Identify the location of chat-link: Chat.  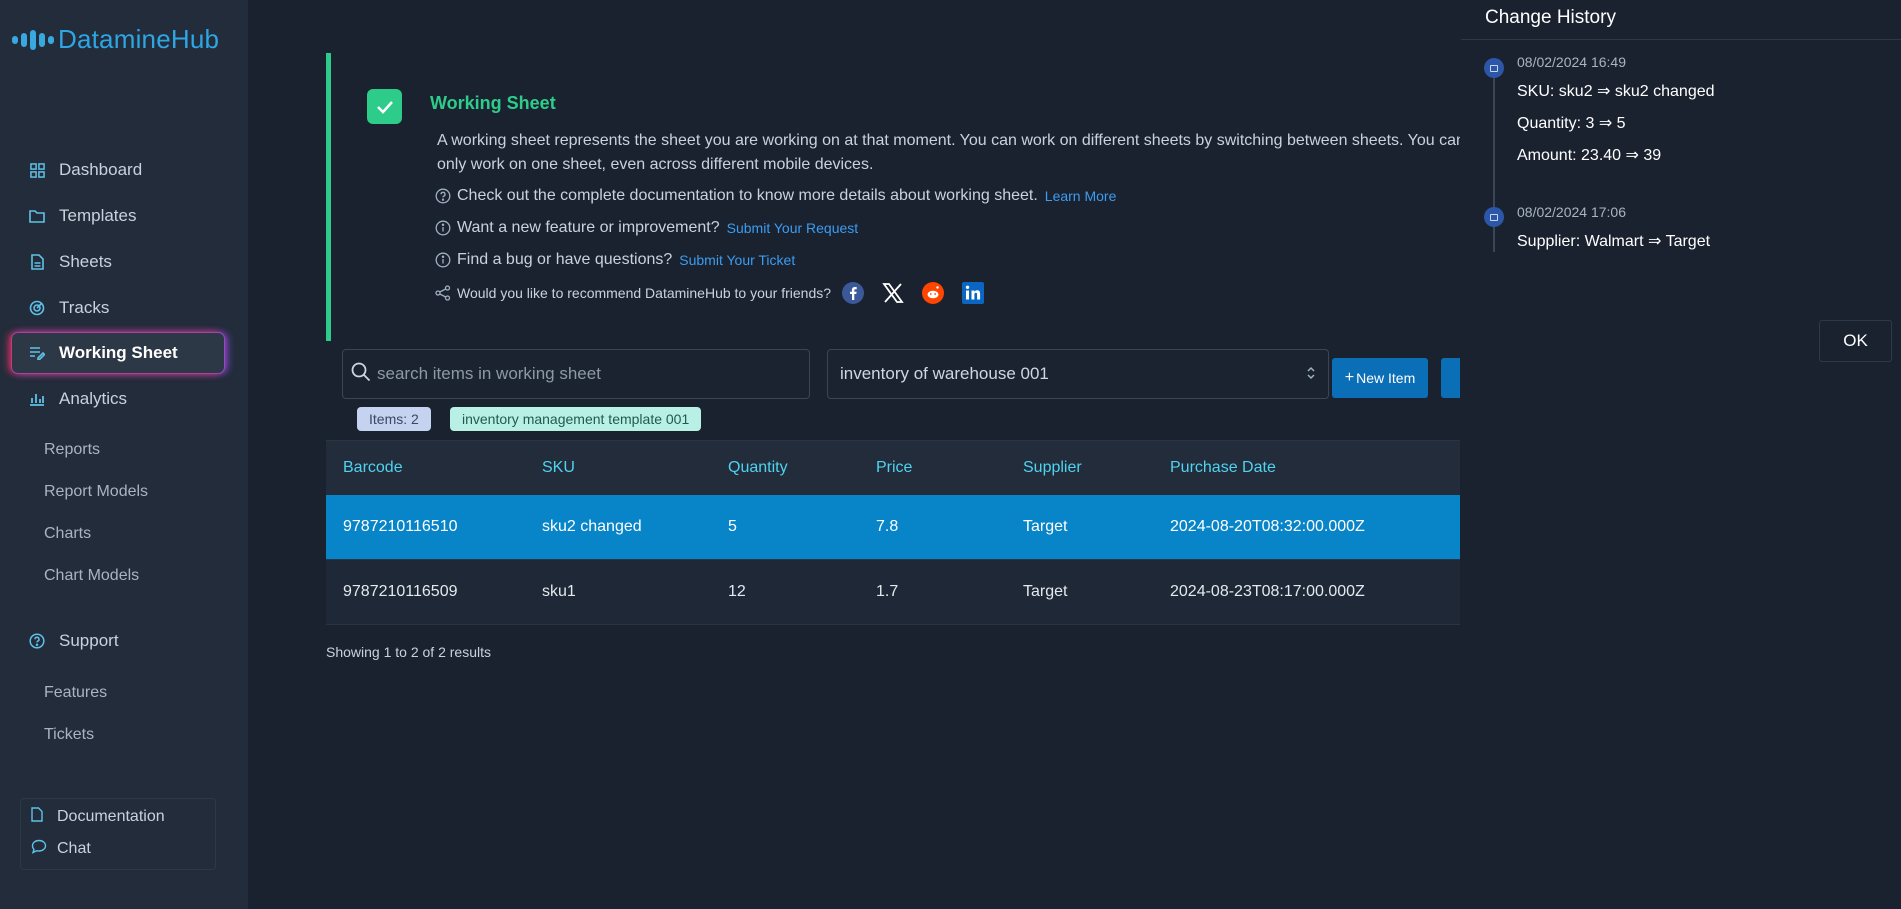
(61, 849).